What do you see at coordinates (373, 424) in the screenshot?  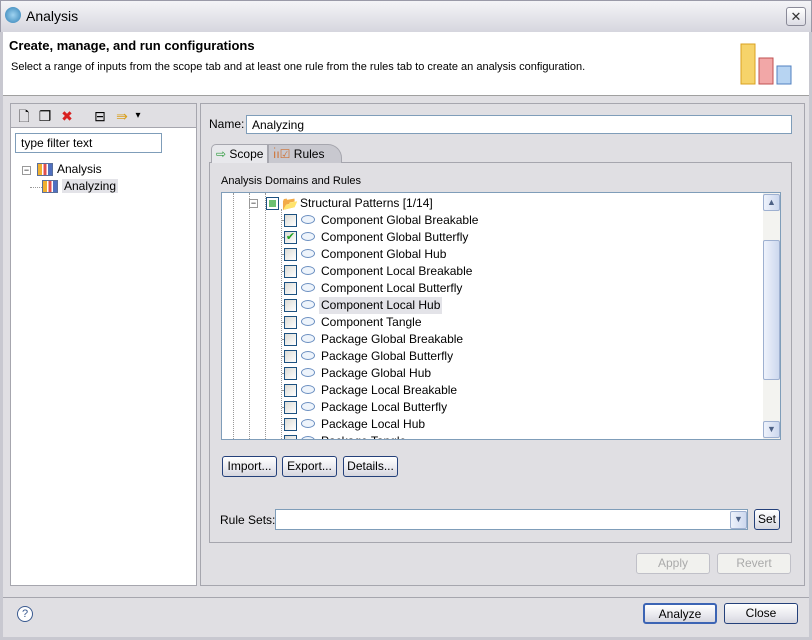 I see `rule-label: Package Local Hub` at bounding box center [373, 424].